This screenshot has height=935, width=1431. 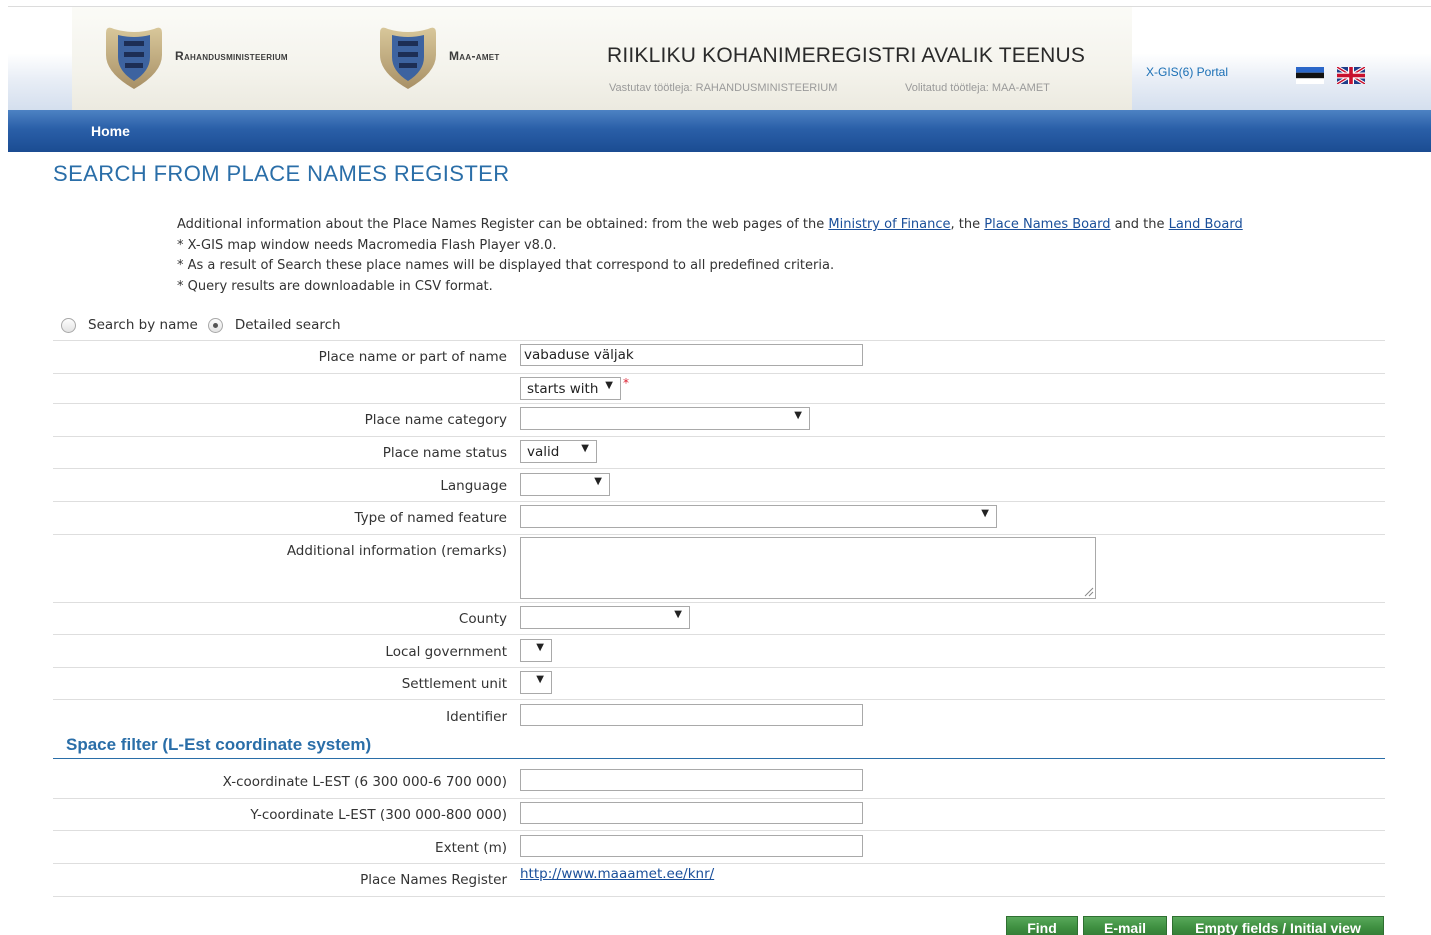 I want to click on language-select: ▼, so click(x=565, y=484).